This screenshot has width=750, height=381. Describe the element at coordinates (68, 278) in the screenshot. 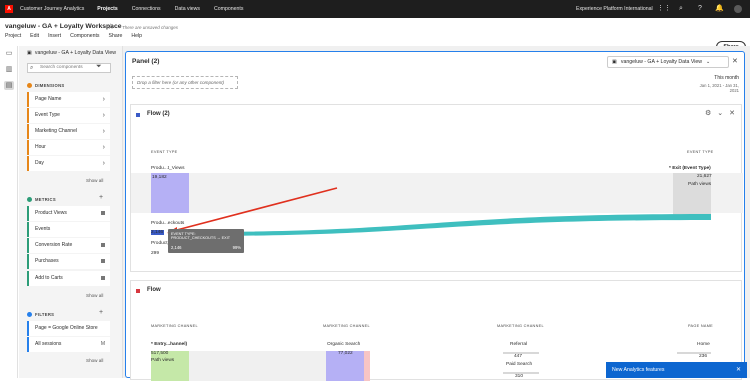

I see `component-add-to-carts: Add to Carts` at that location.